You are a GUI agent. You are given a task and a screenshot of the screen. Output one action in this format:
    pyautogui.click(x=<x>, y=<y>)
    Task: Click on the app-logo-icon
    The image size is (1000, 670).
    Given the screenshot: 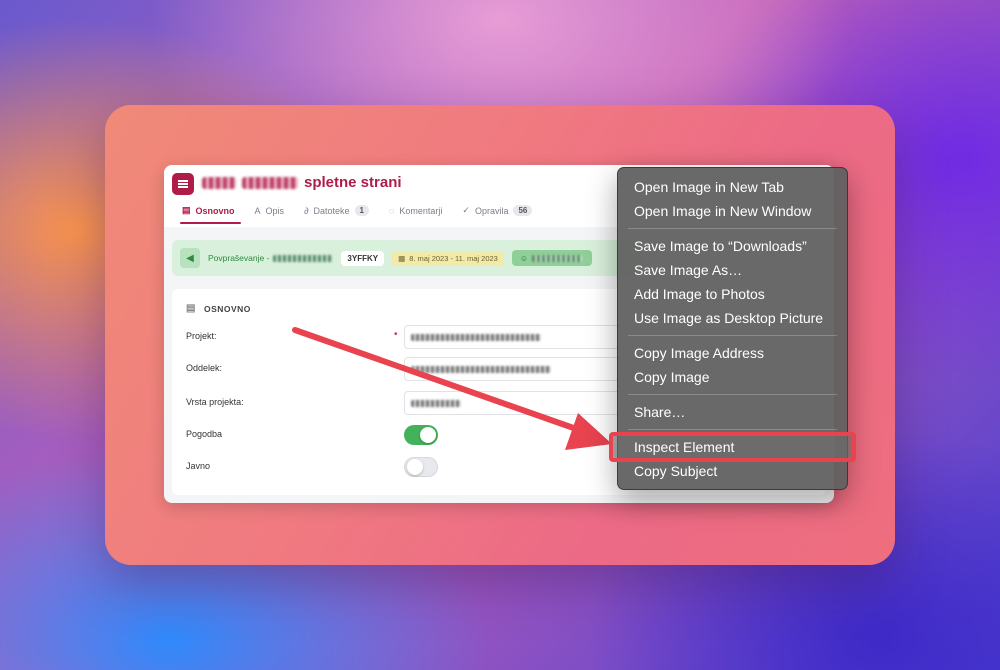 What is the action you would take?
    pyautogui.click(x=183, y=184)
    